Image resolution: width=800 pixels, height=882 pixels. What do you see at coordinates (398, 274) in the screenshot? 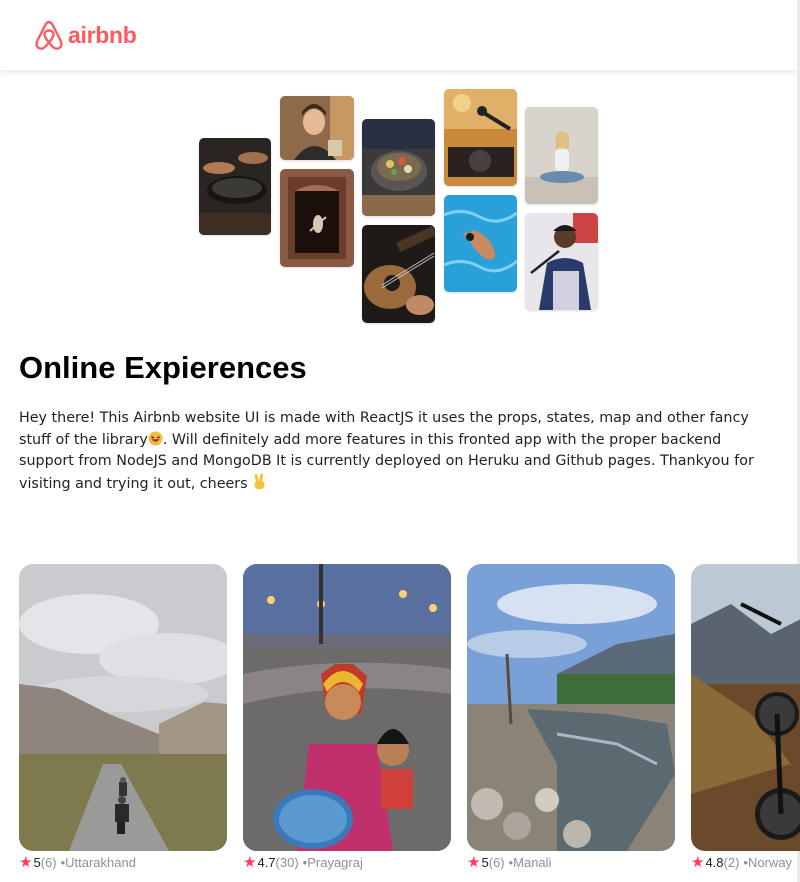
I see `guitar-photo` at bounding box center [398, 274].